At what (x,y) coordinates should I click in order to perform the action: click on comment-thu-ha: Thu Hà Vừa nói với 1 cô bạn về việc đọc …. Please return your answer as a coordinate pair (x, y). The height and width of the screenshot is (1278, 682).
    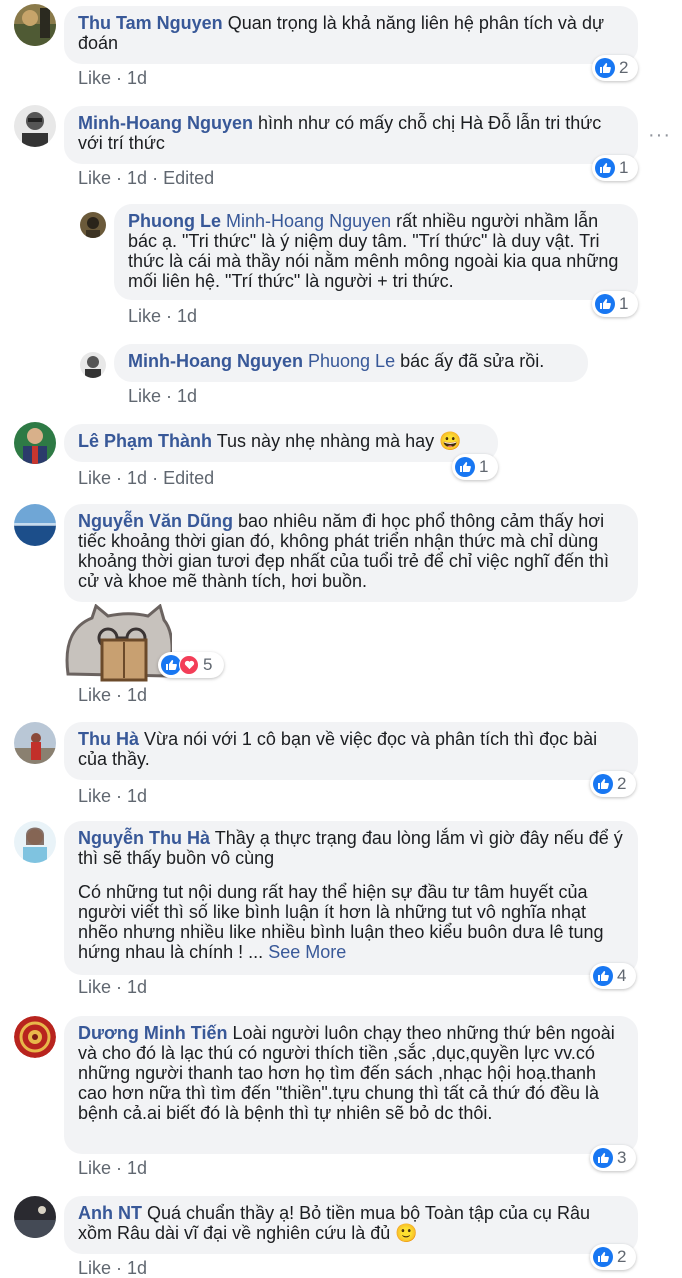
    Looking at the image, I should click on (341, 765).